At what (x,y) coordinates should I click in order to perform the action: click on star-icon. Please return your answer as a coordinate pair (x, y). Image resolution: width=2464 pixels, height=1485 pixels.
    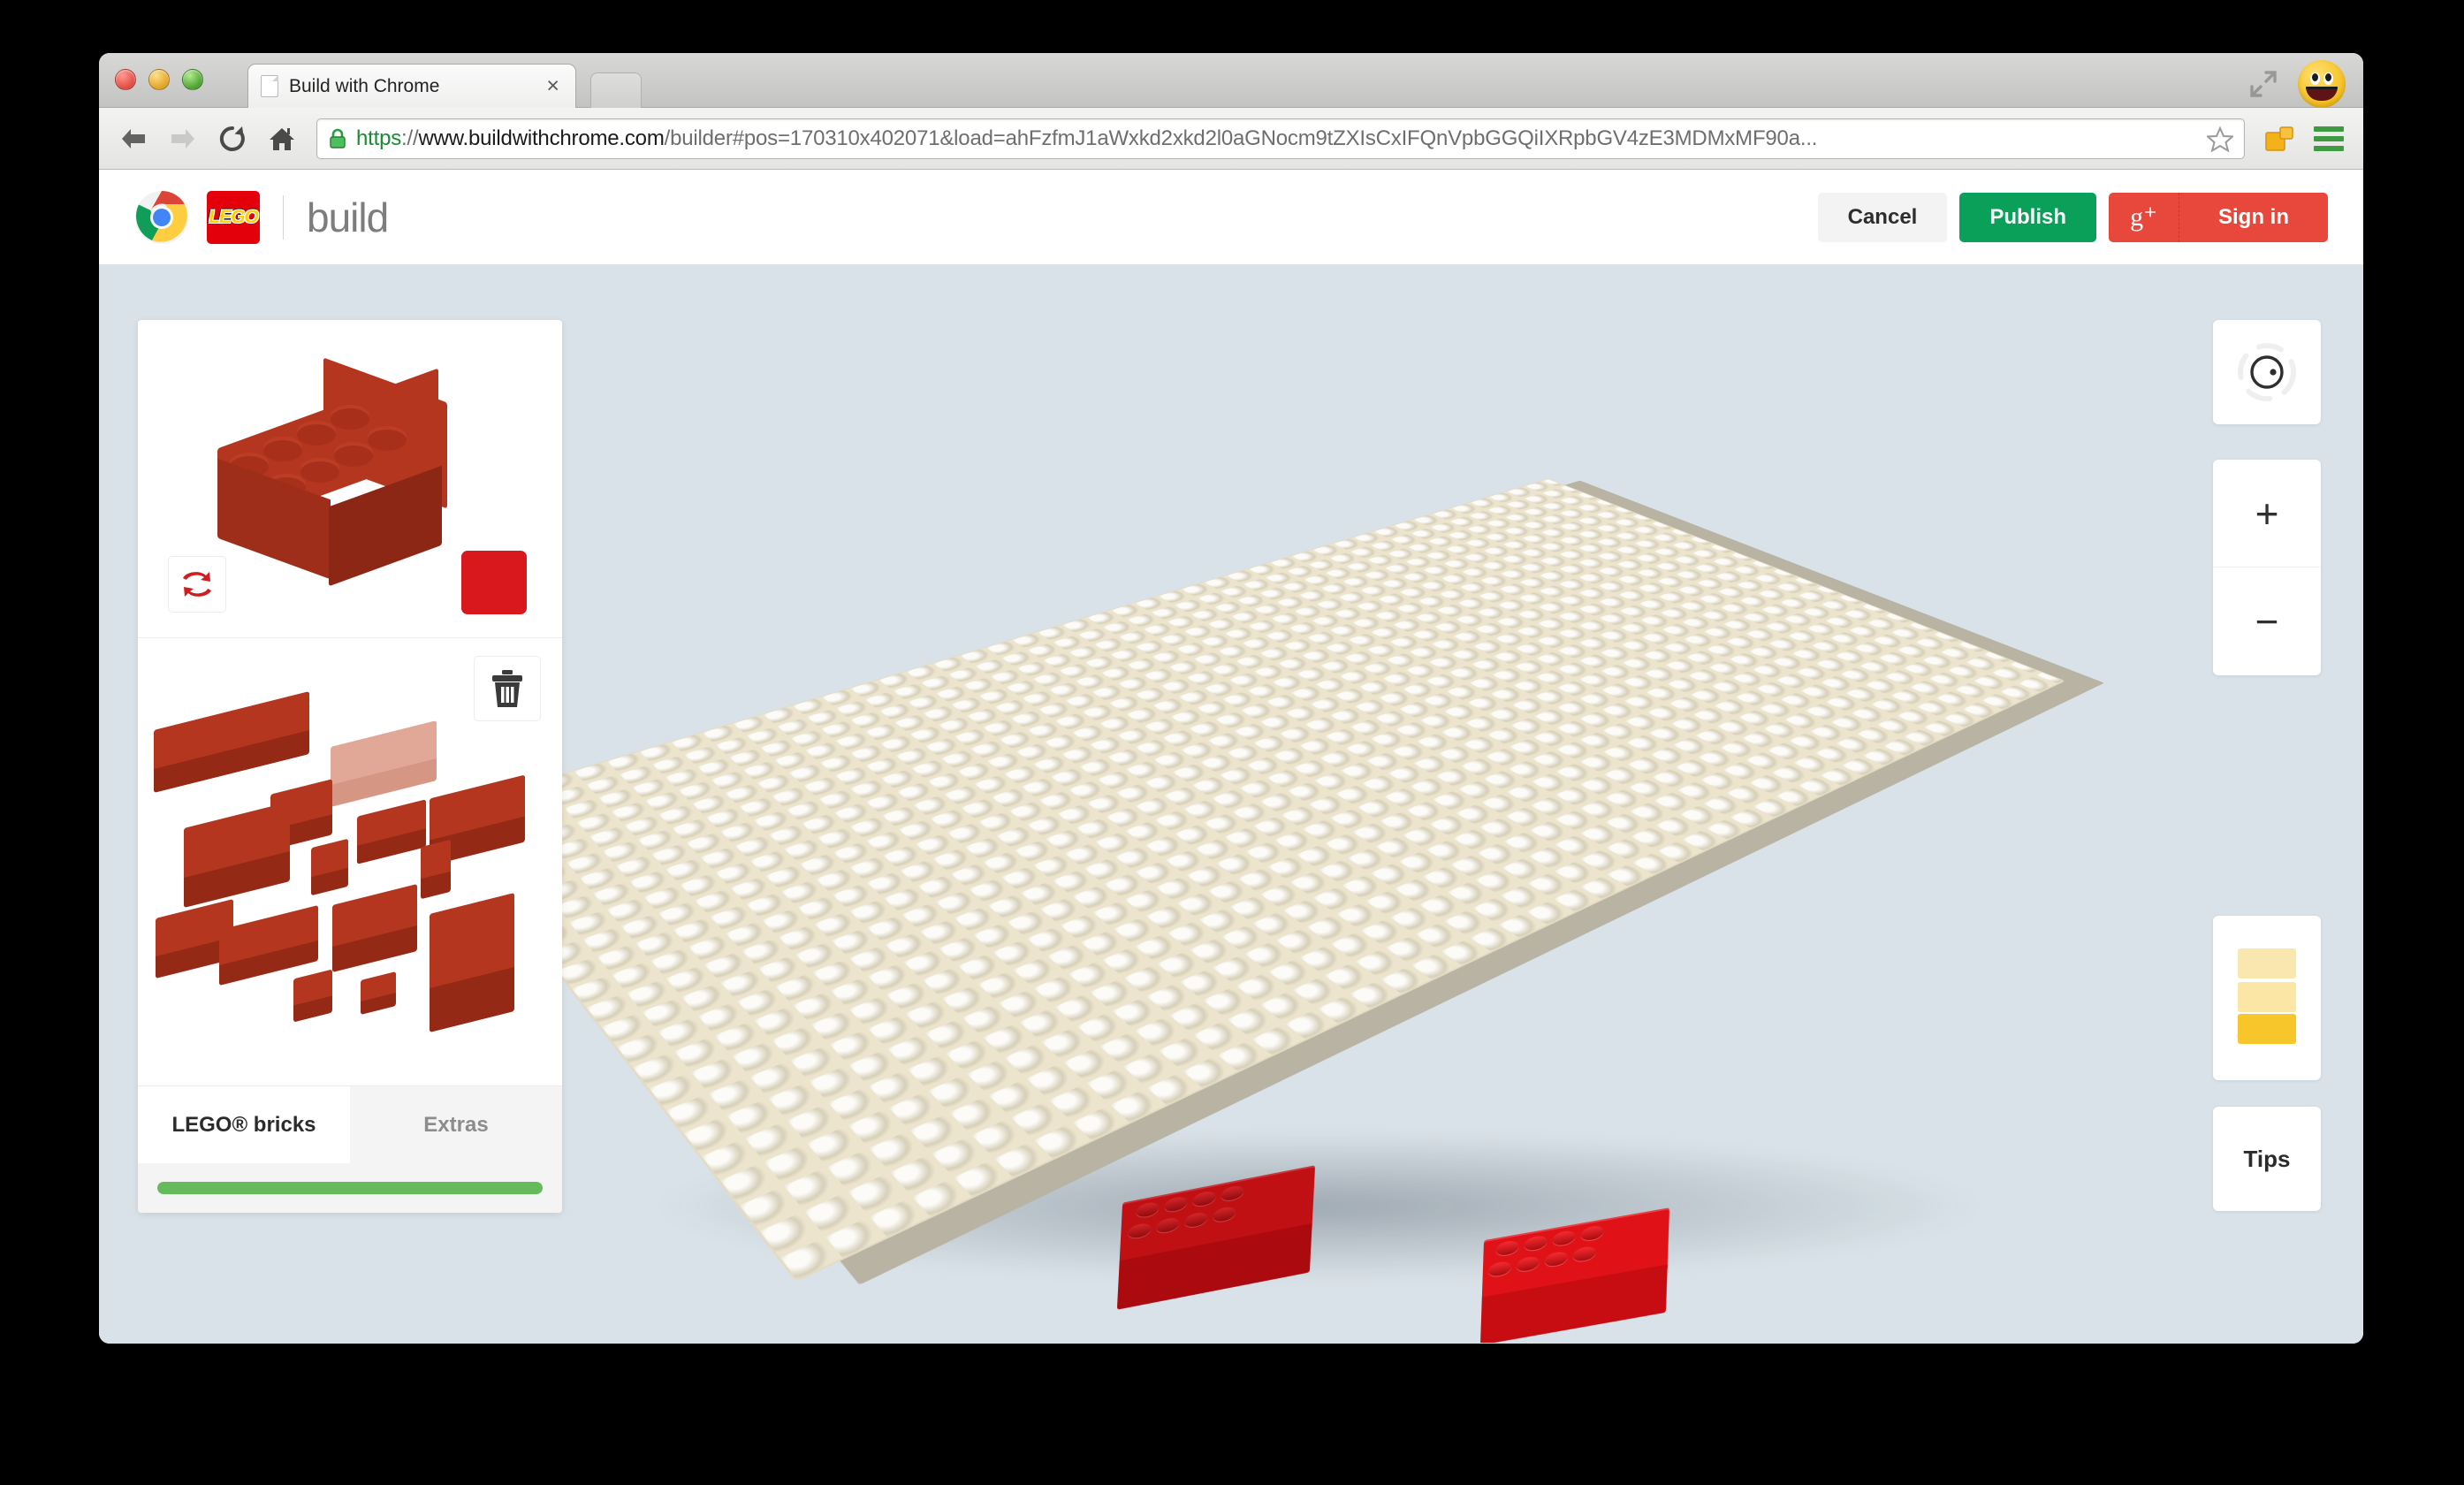
    Looking at the image, I should click on (2220, 139).